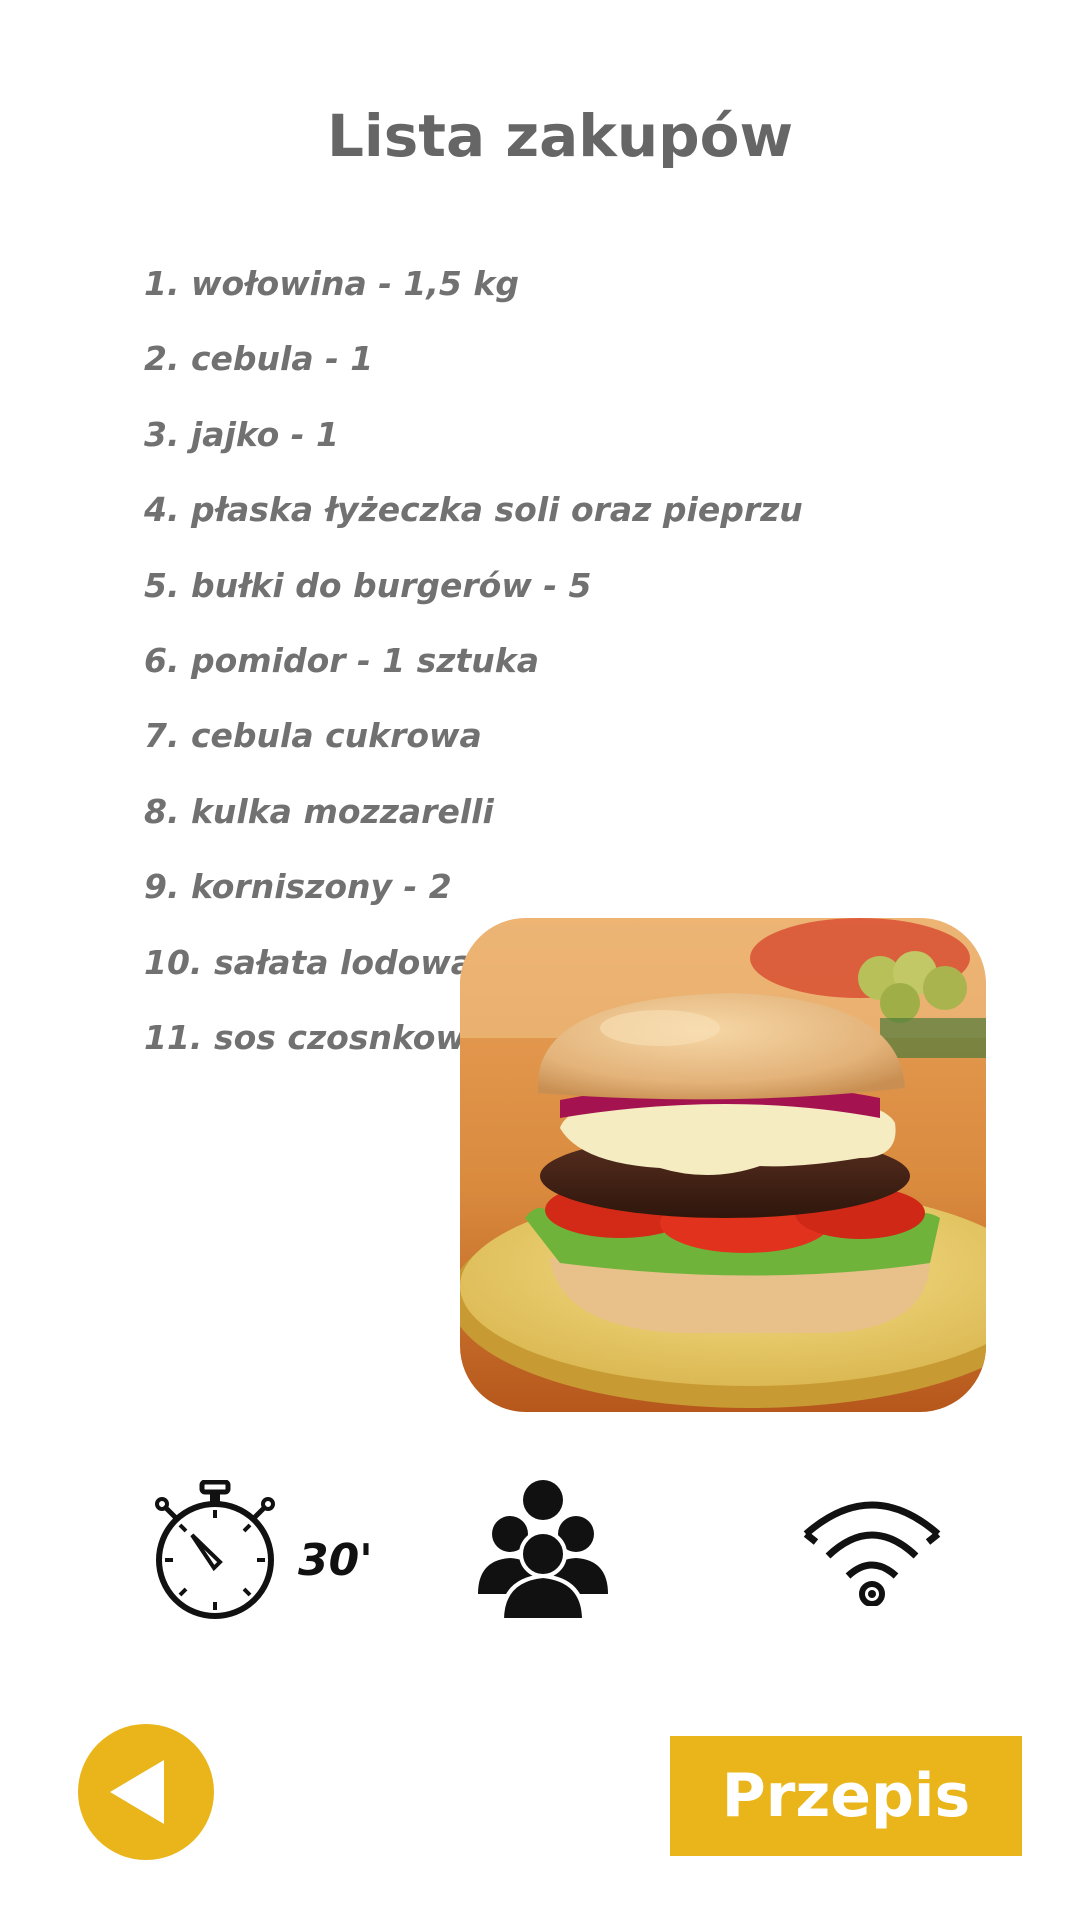  What do you see at coordinates (137, 1792) in the screenshot?
I see `back-arrow-icon` at bounding box center [137, 1792].